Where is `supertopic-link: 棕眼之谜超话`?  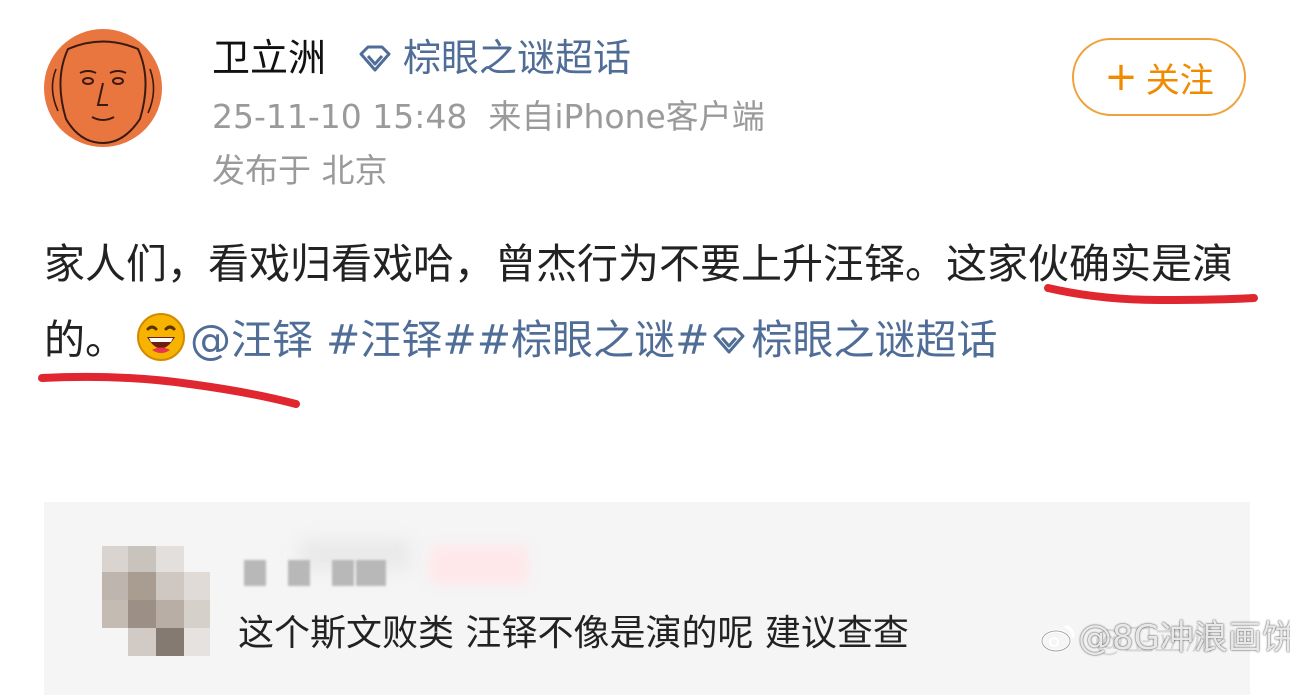 supertopic-link: 棕眼之谜超话 is located at coordinates (517, 58).